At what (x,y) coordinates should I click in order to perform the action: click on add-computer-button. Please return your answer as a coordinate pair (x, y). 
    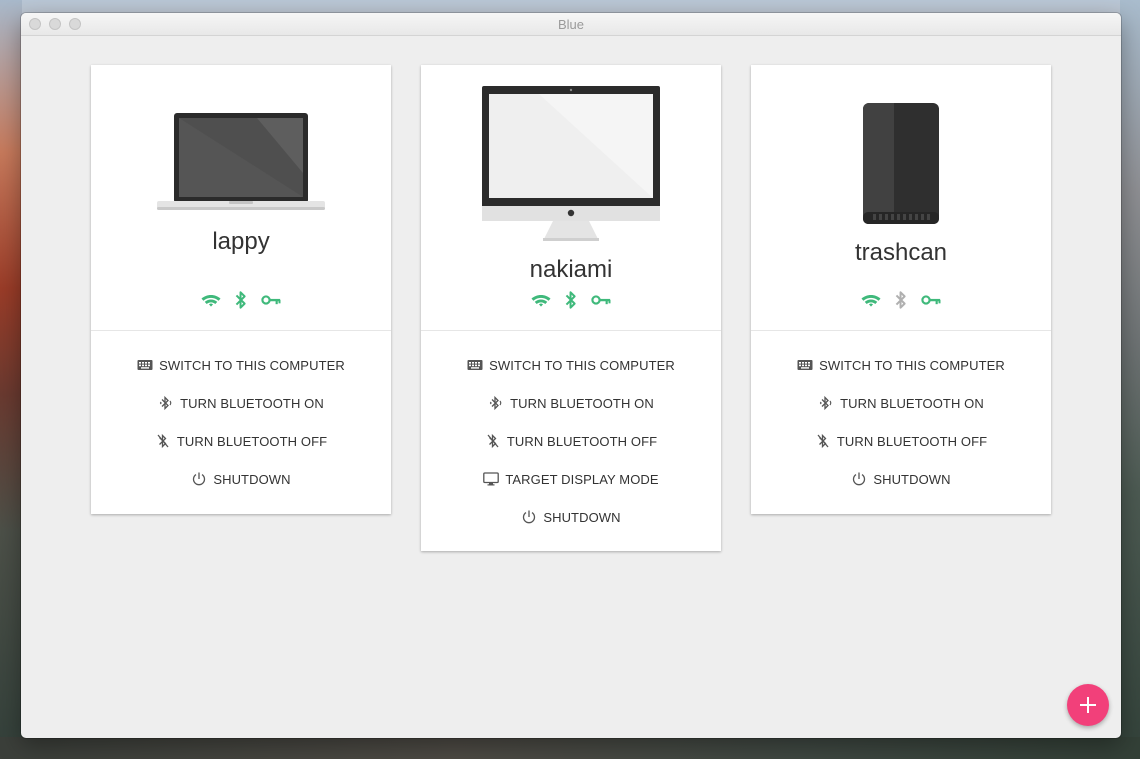
    Looking at the image, I should click on (1088, 705).